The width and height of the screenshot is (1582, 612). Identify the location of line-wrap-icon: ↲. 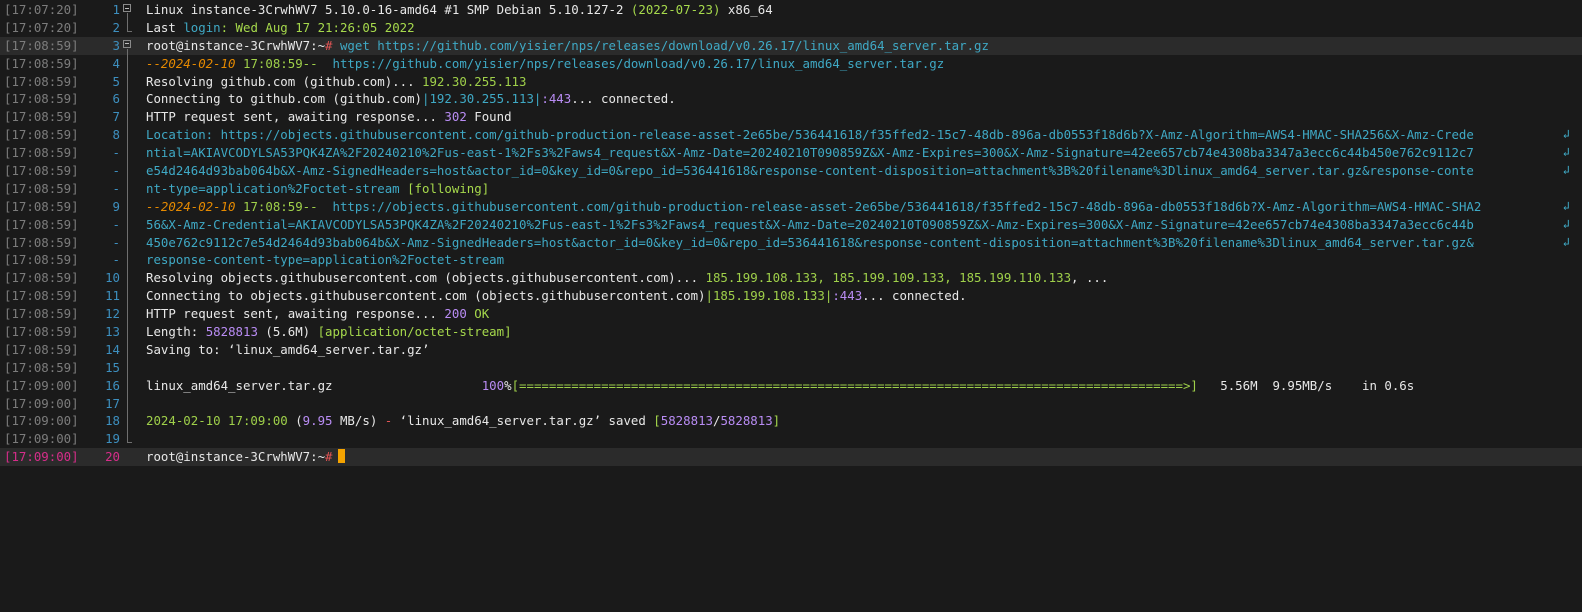
(1566, 152).